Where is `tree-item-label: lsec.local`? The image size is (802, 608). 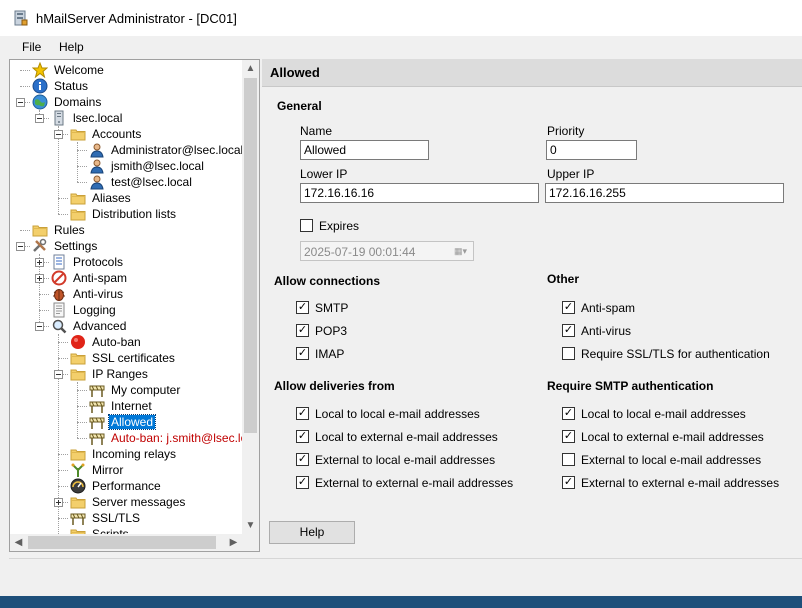 tree-item-label: lsec.local is located at coordinates (98, 118).